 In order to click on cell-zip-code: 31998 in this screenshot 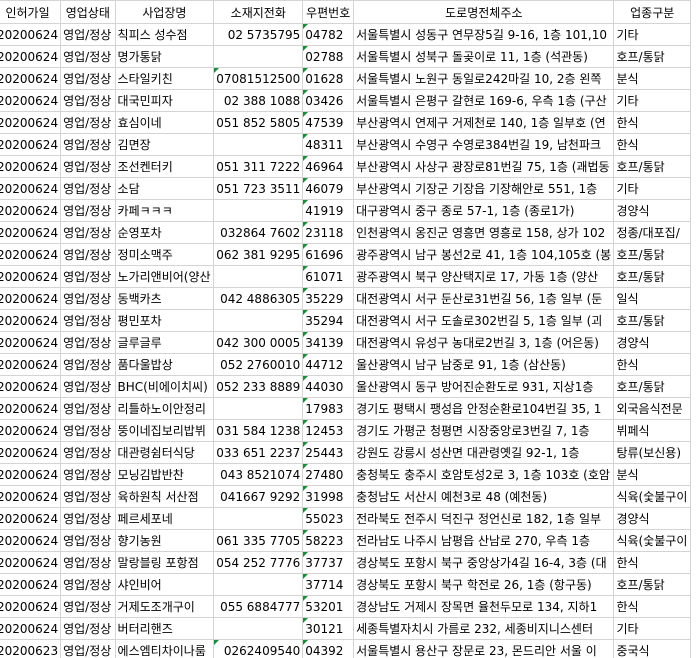, I will do `click(328, 496)`.